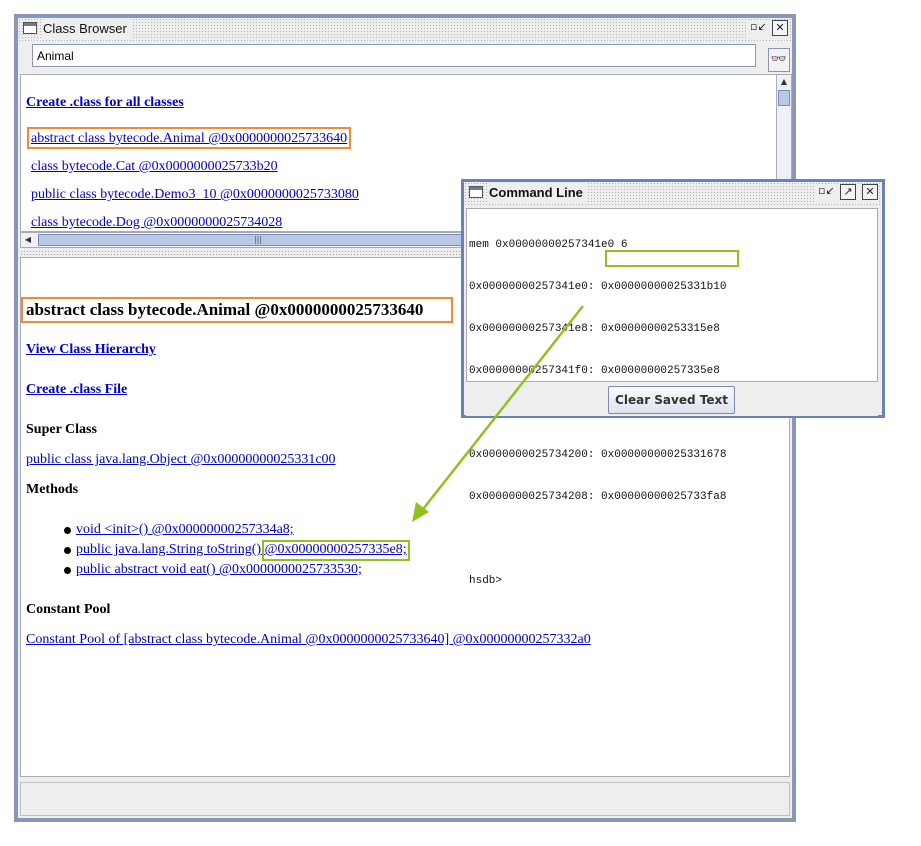  I want to click on scroll-thumb: |||, so click(258, 240).